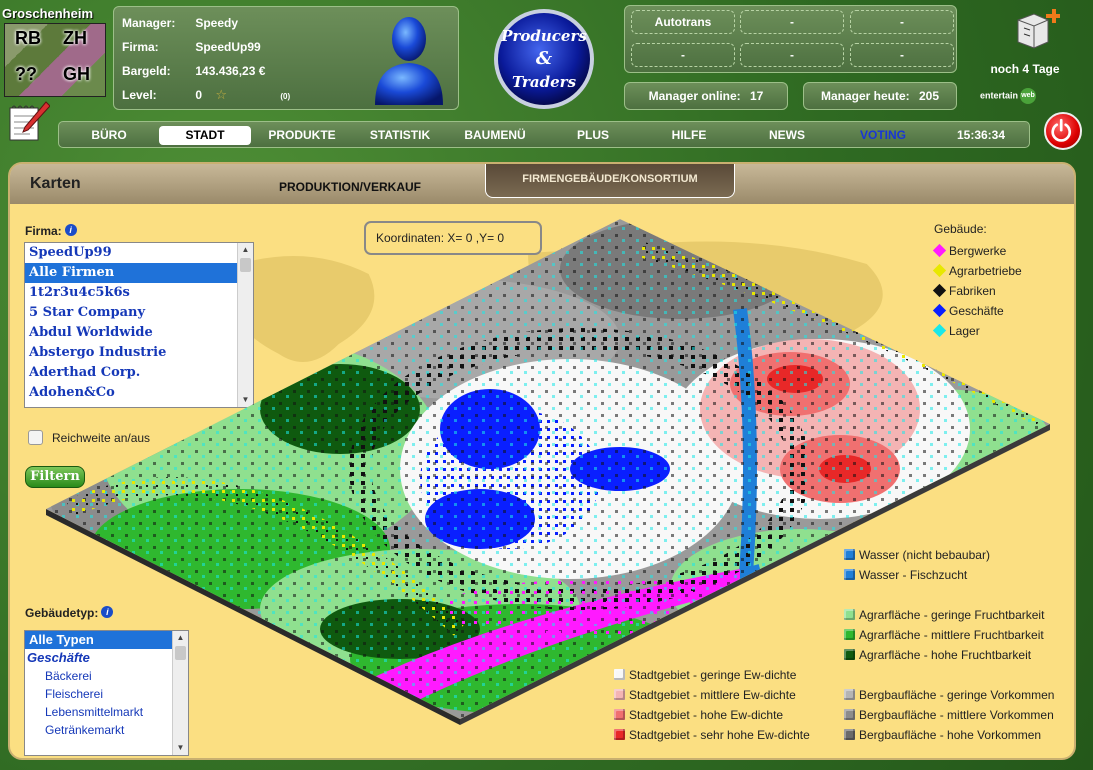  I want to click on legend-label: Bergwerke, so click(978, 251).